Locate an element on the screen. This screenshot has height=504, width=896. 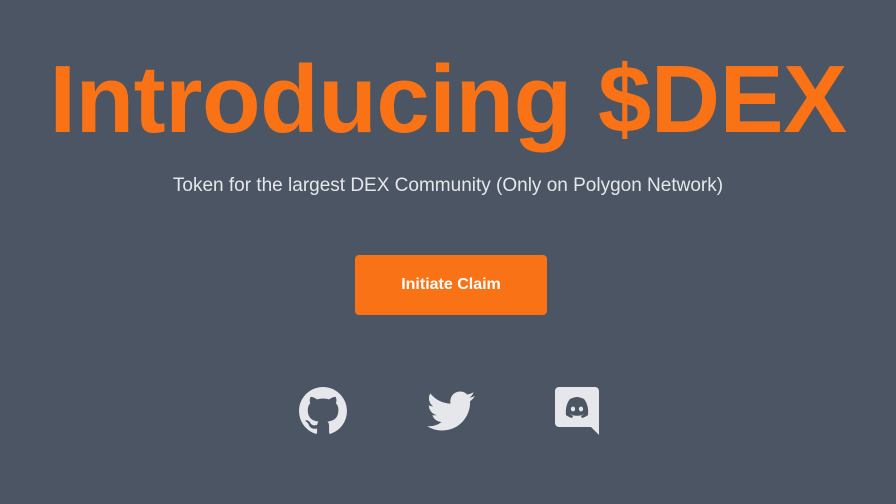
twitter-link is located at coordinates (451, 411).